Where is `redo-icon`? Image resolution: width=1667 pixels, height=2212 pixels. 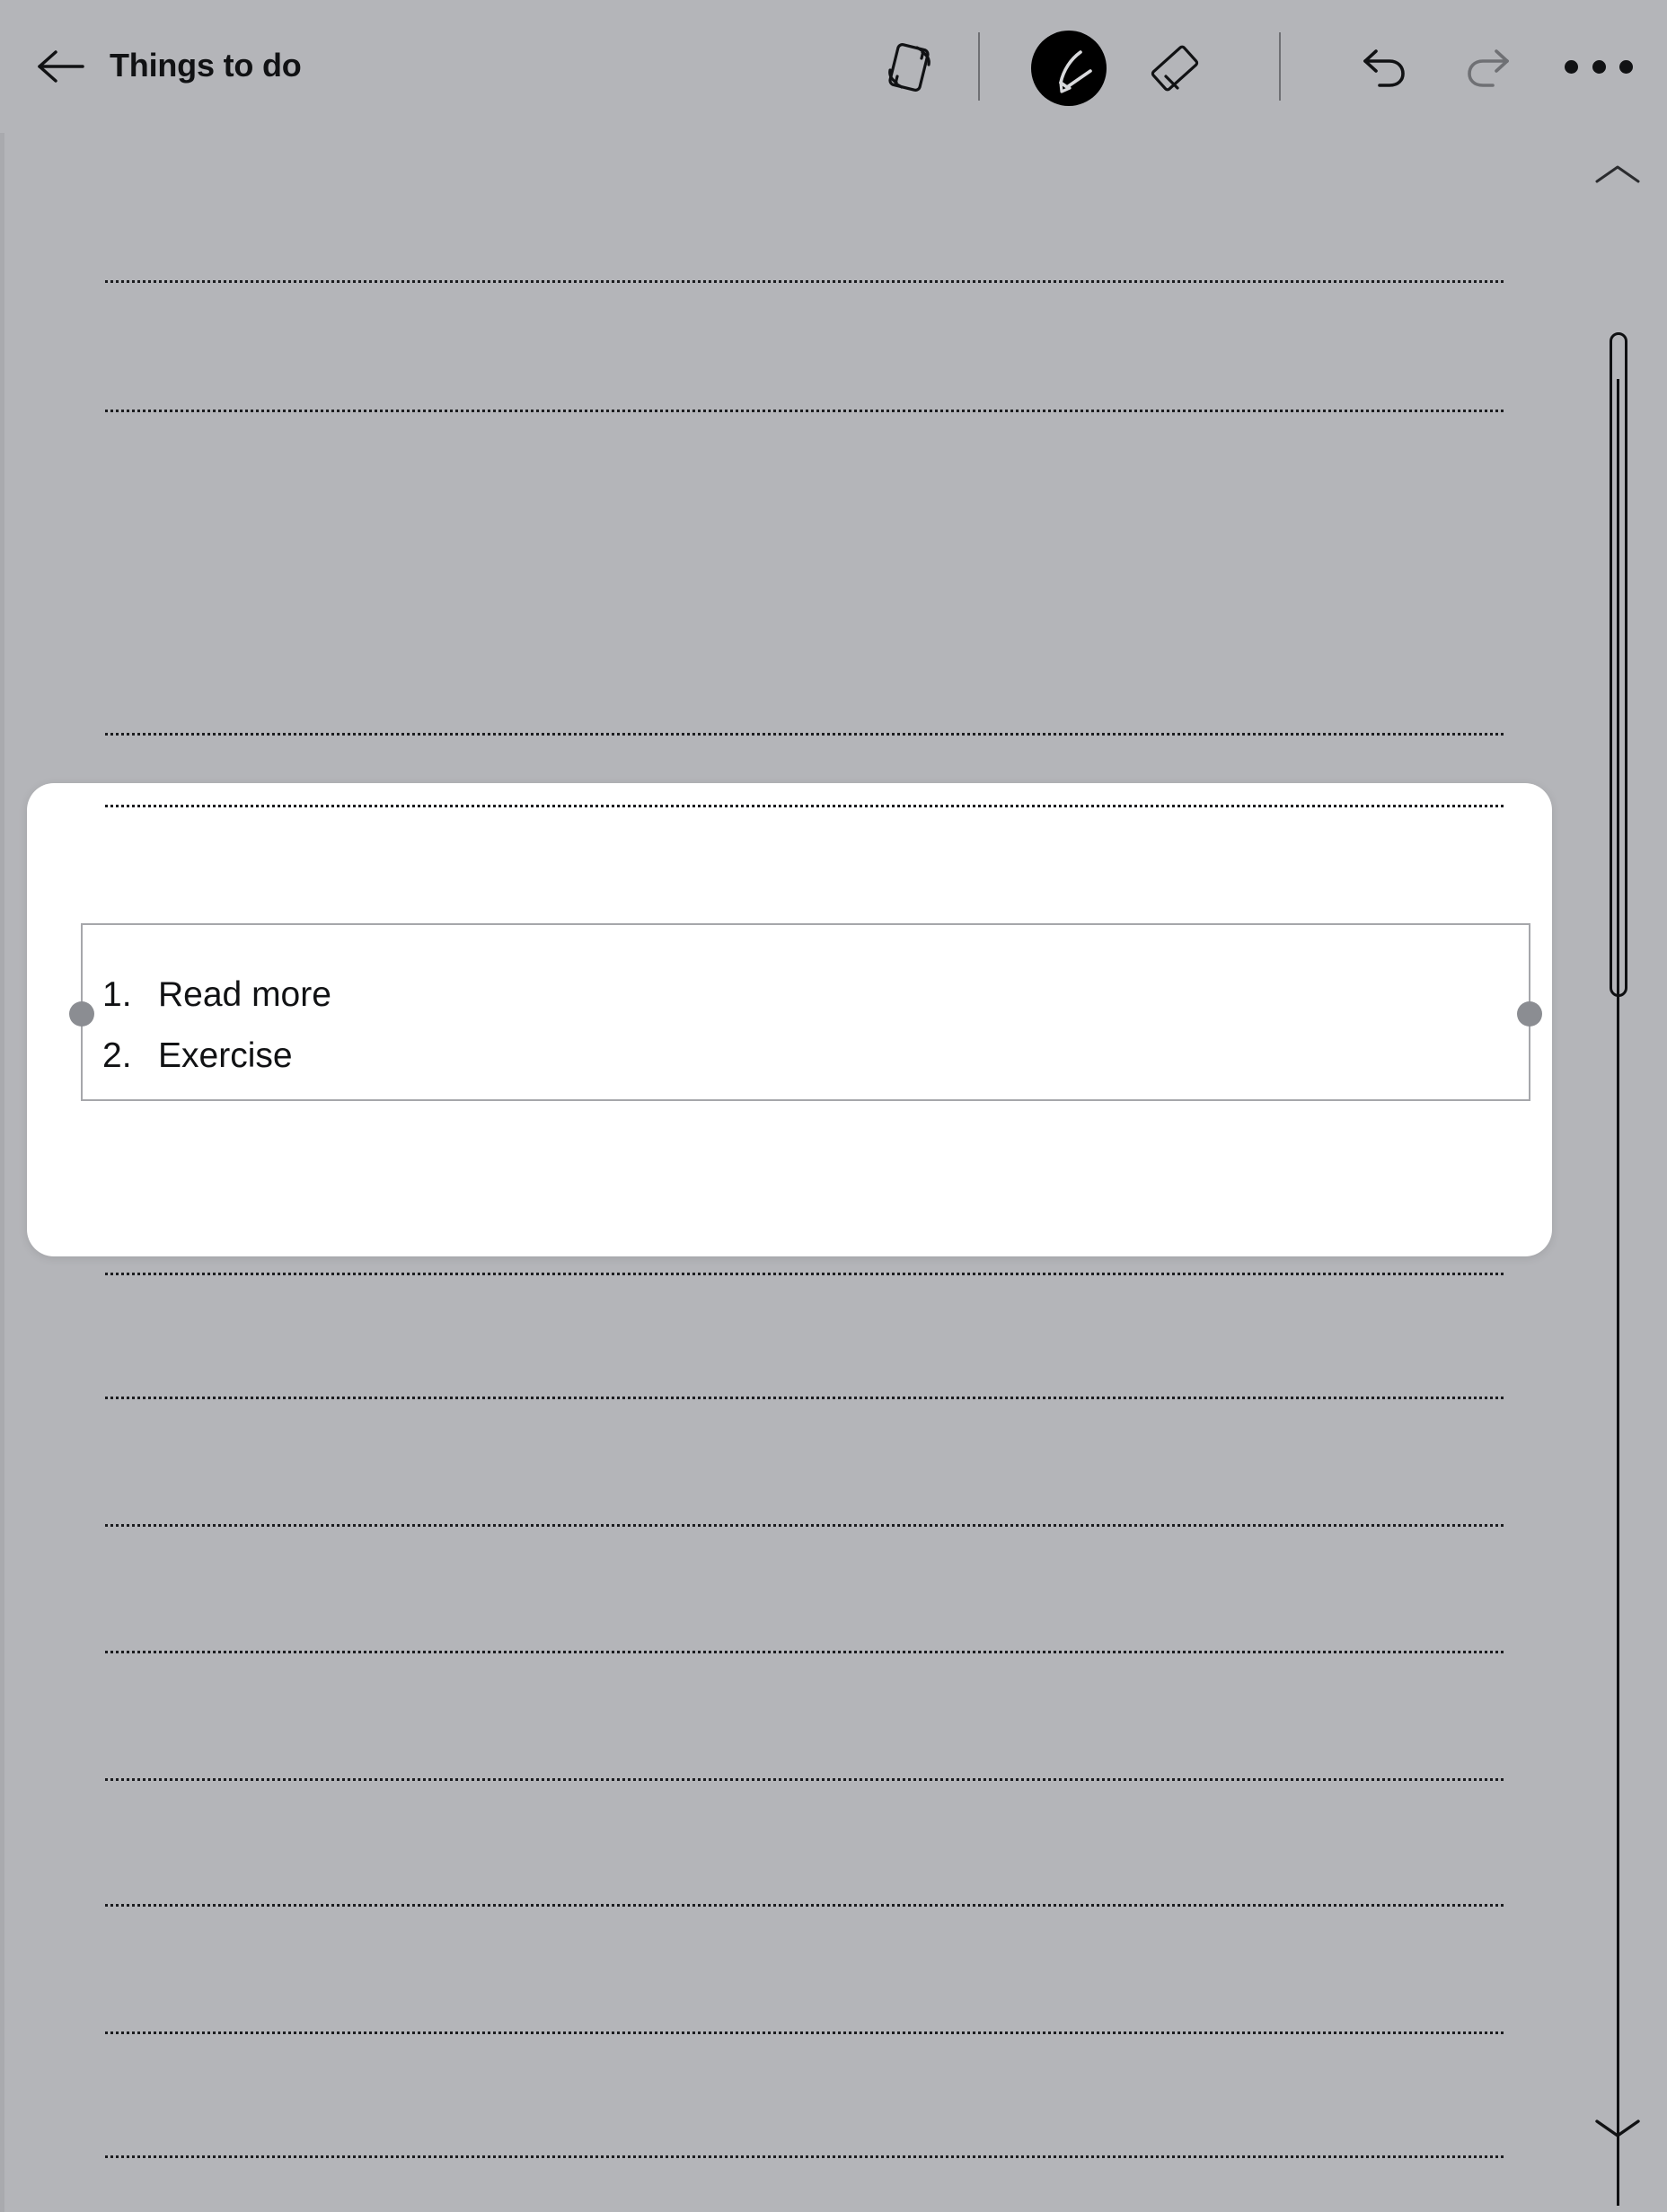 redo-icon is located at coordinates (1489, 68).